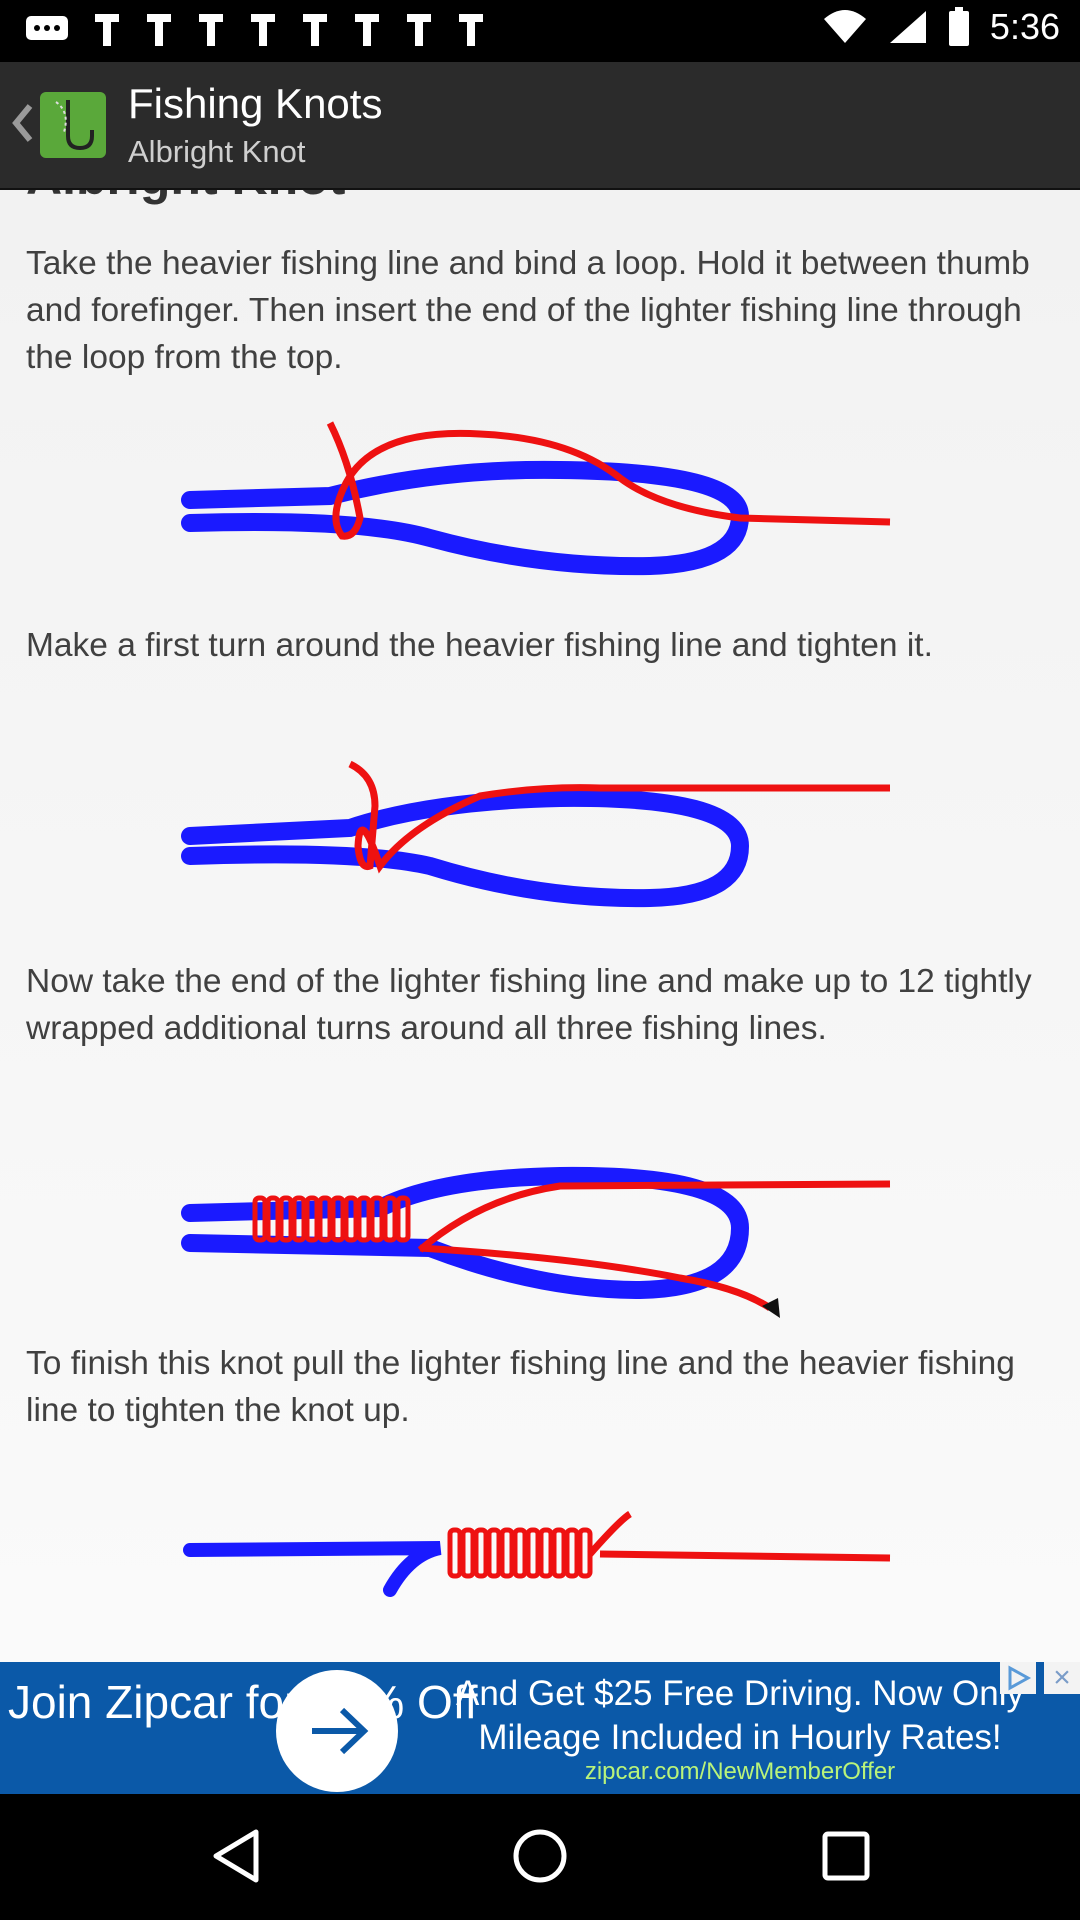 Image resolution: width=1080 pixels, height=1920 pixels. I want to click on battery-icon, so click(958, 26).